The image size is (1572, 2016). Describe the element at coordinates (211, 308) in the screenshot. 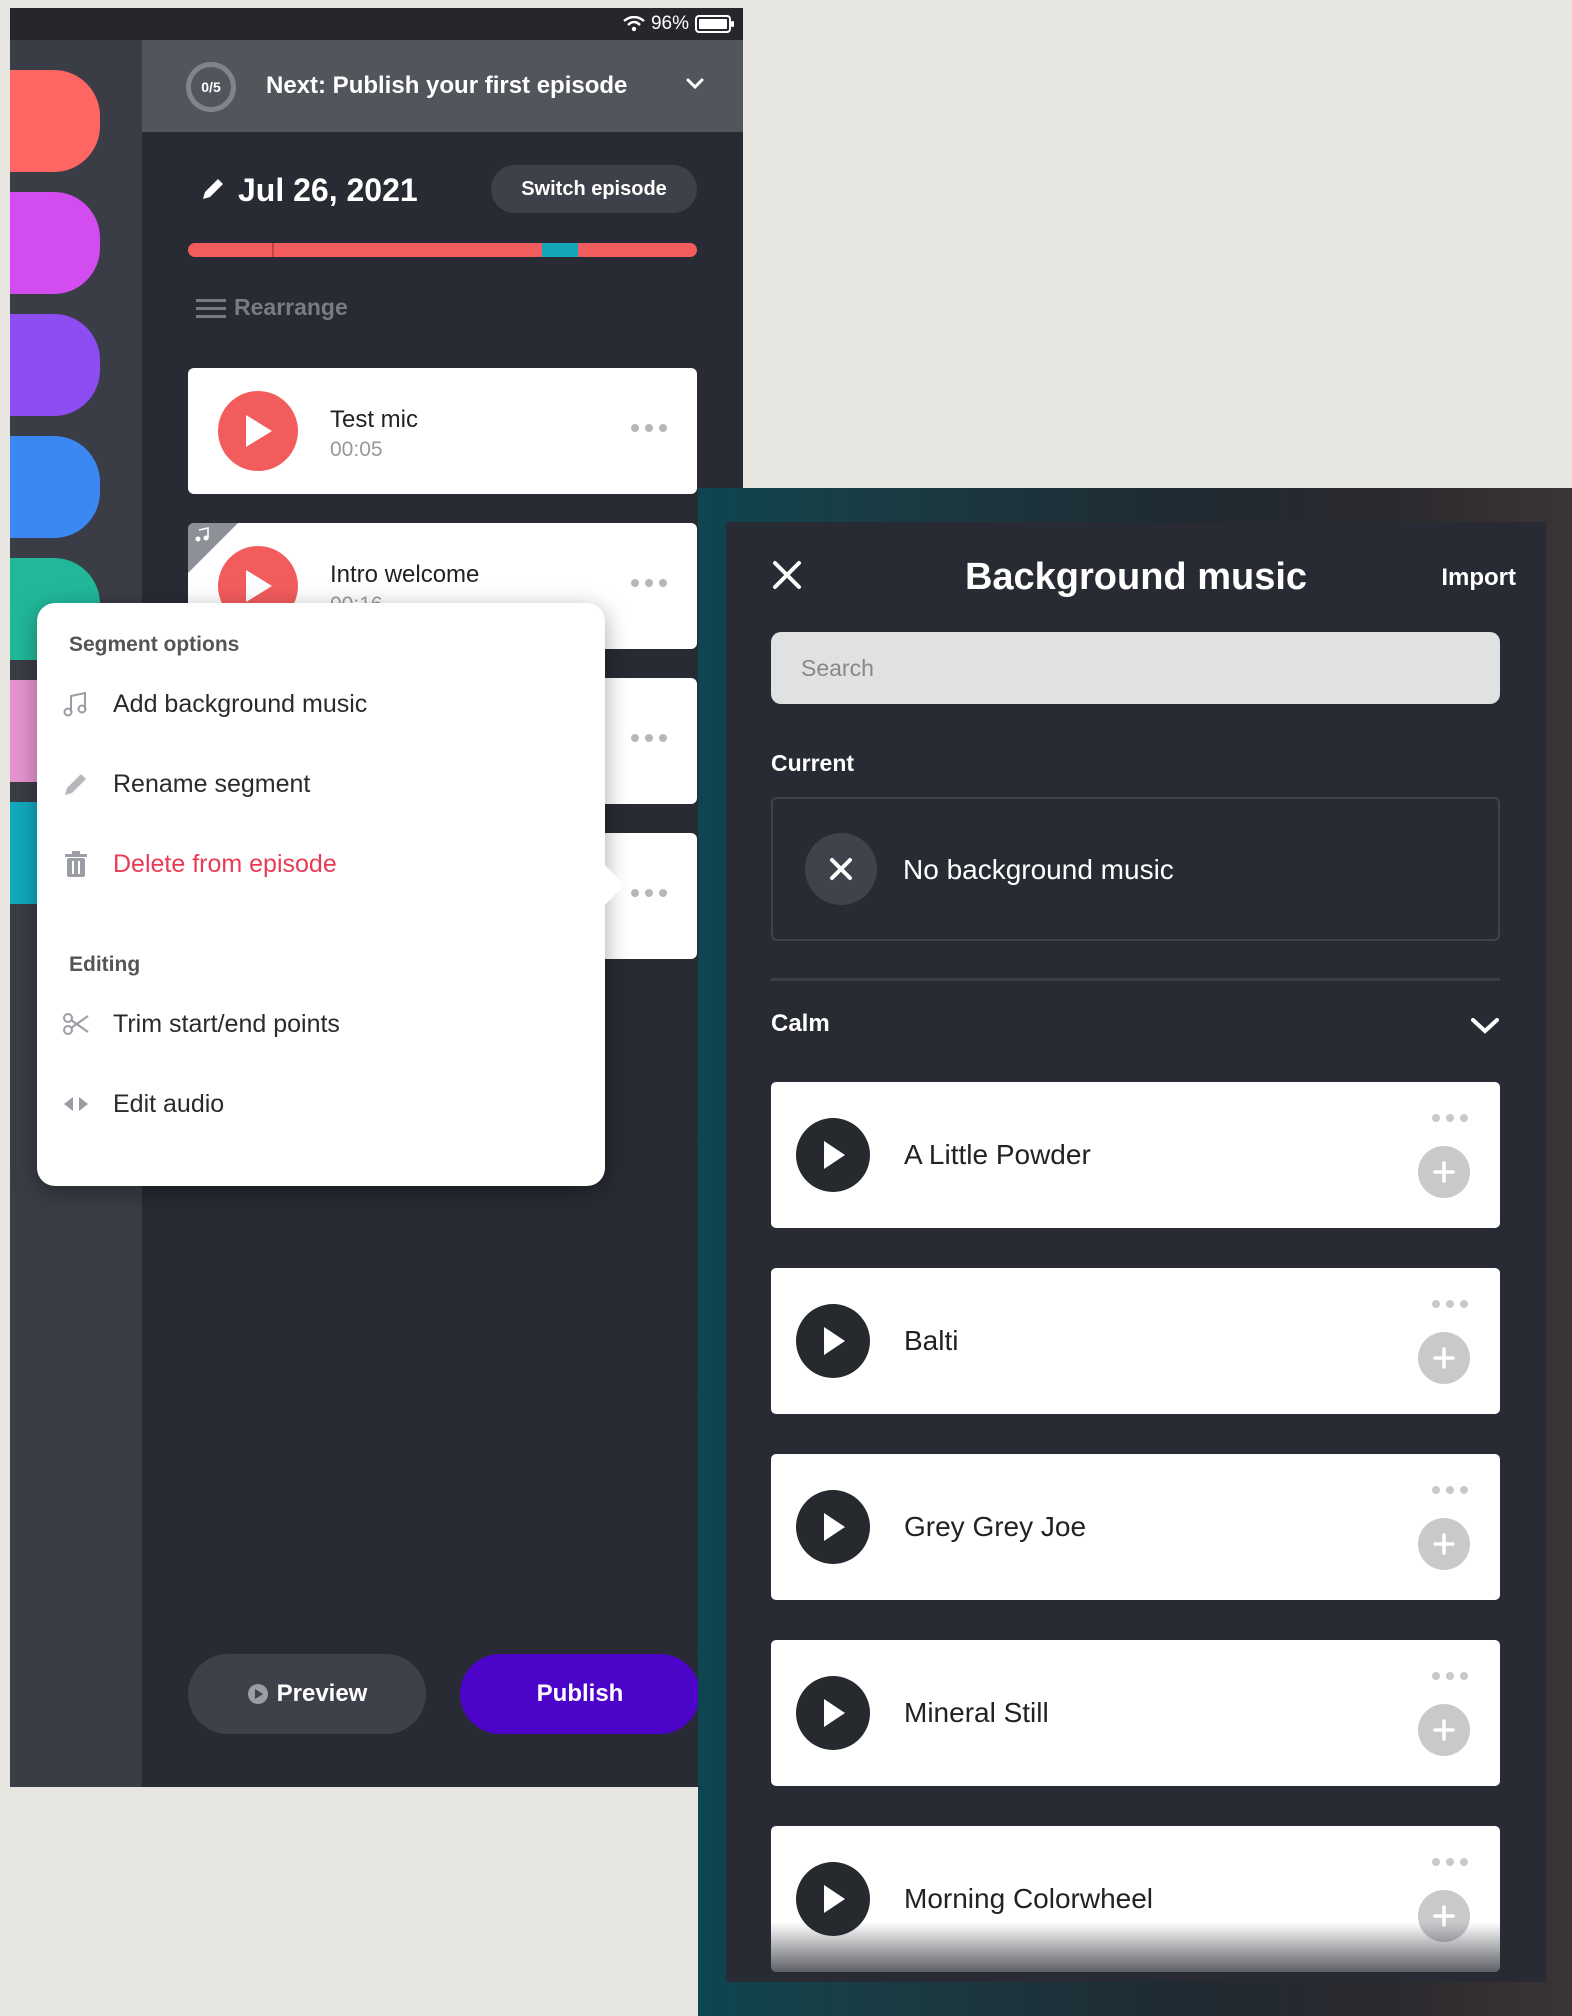

I see `menu-icon` at that location.